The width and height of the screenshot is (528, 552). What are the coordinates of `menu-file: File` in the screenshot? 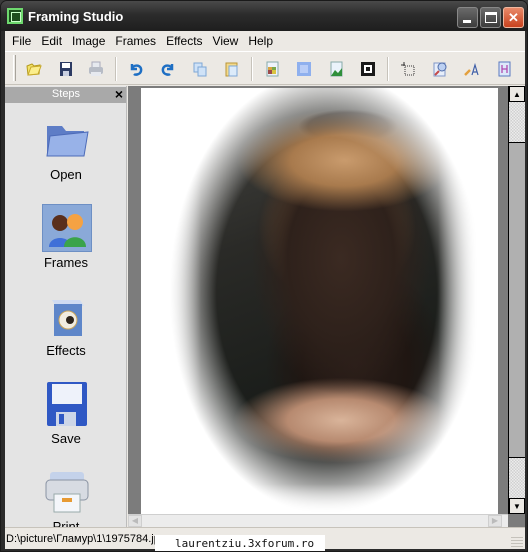 It's located at (21, 41).